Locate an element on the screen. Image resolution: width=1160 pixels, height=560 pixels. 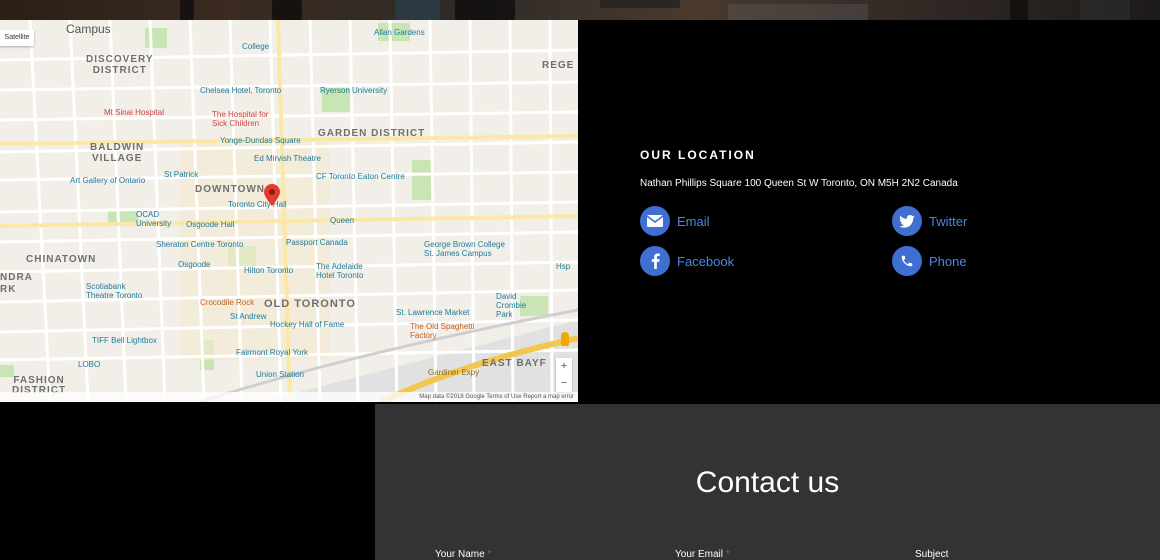
map-poi-st-patrick: St Patrick is located at coordinates (181, 174).